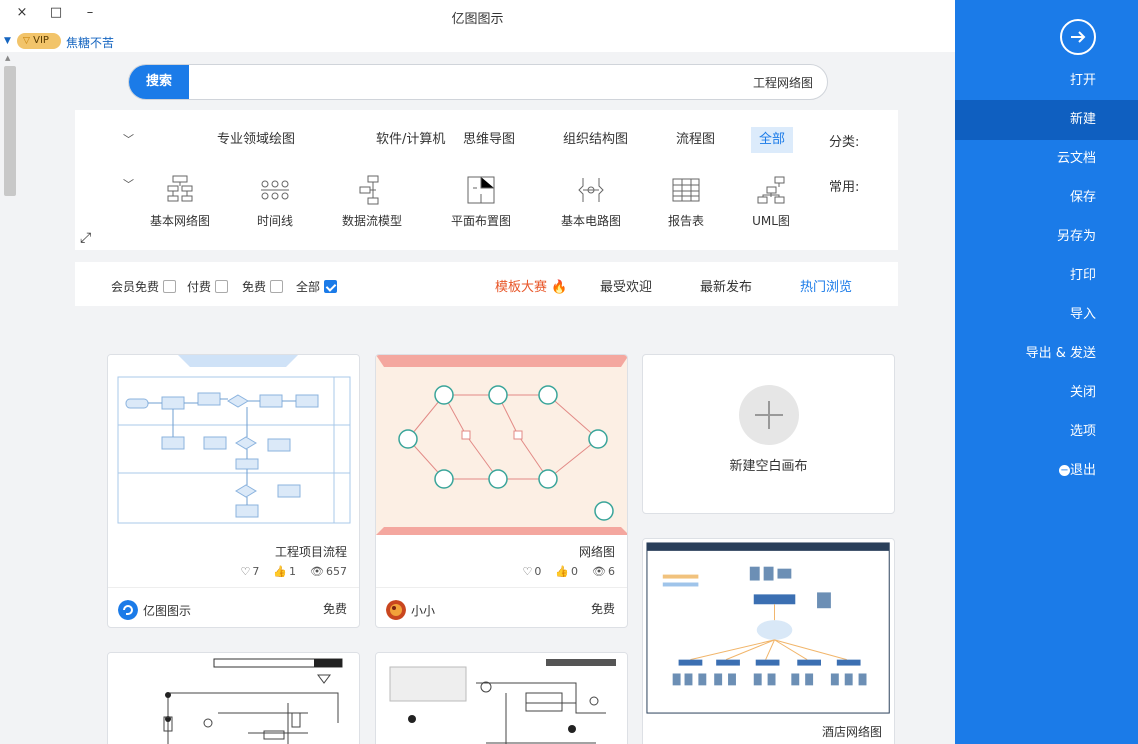  Describe the element at coordinates (686, 204) in the screenshot. I see `common-item-report: 报告表` at that location.